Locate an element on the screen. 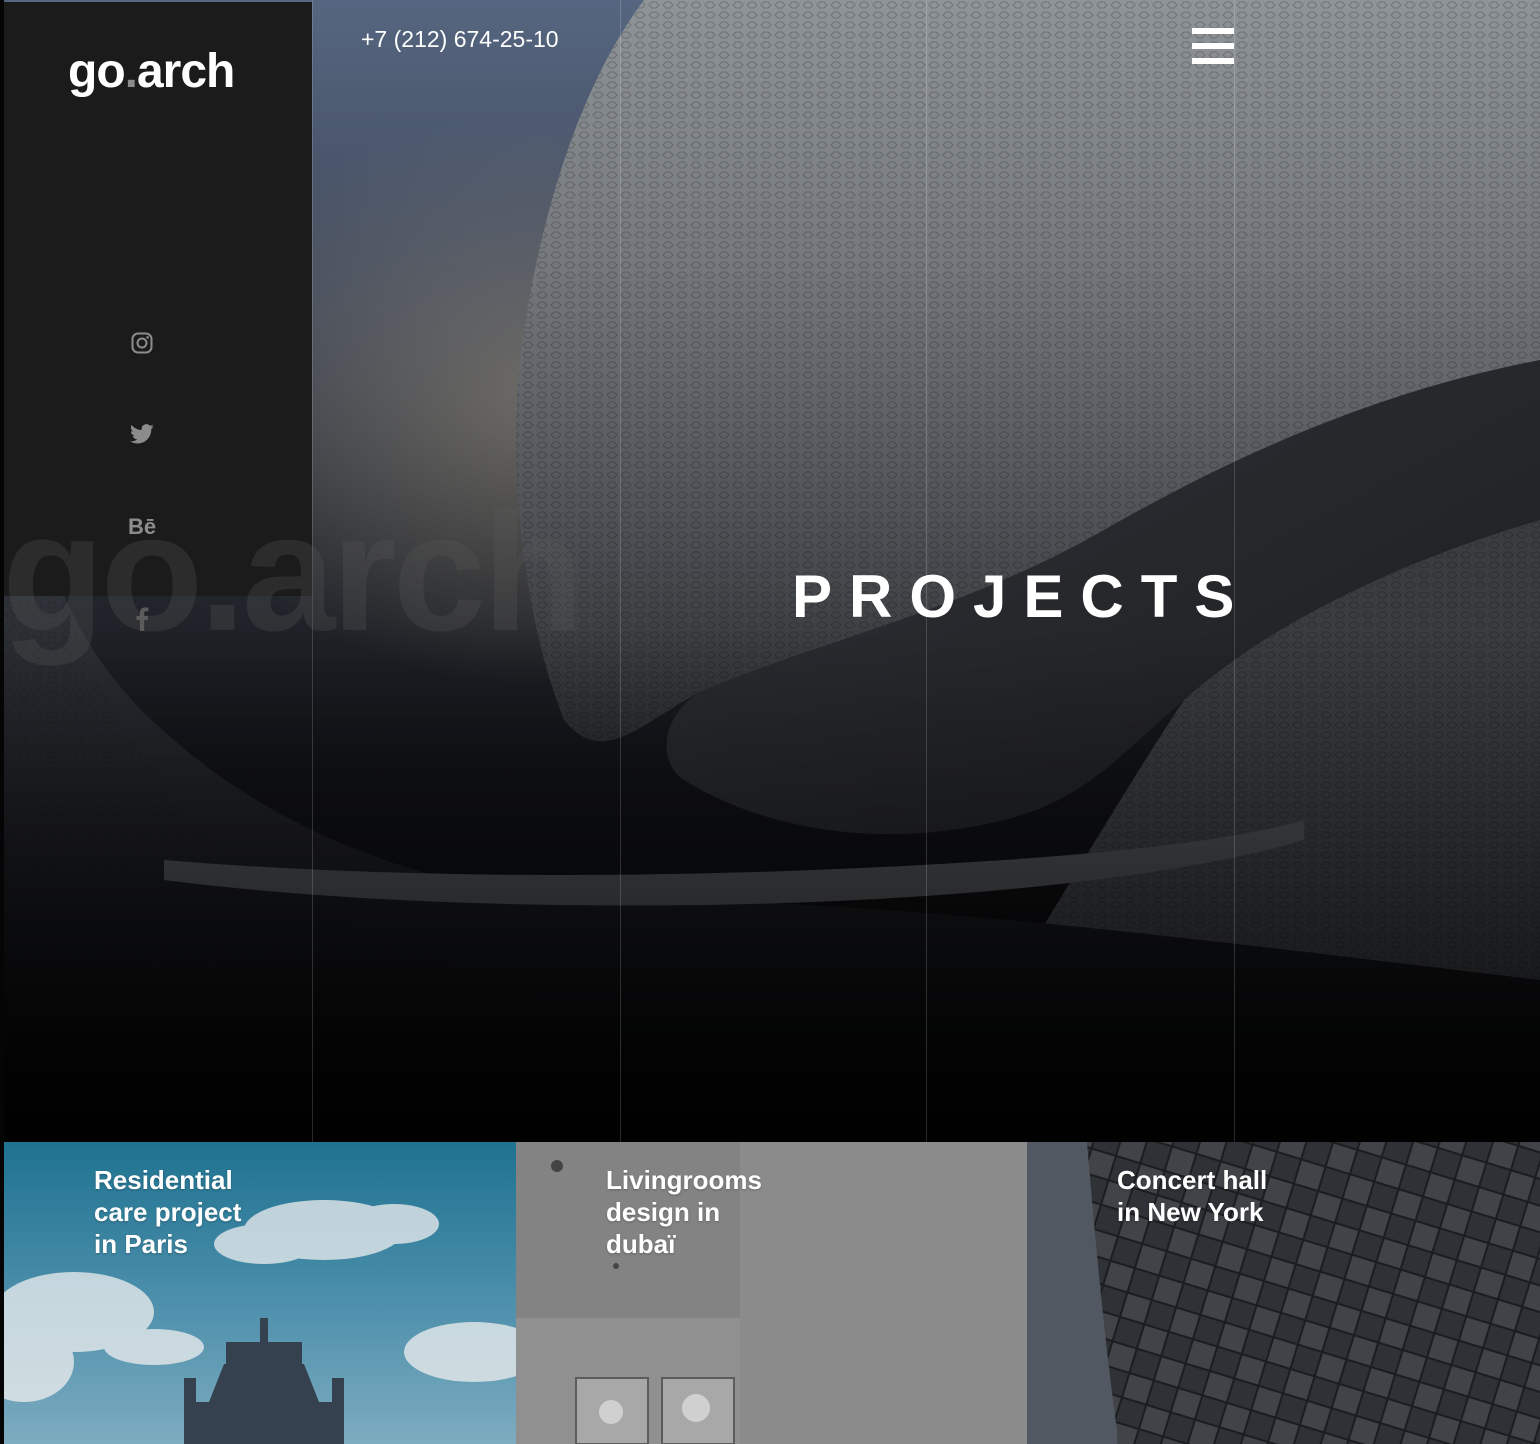  project-title-line: Livingrooms is located at coordinates (684, 1180).